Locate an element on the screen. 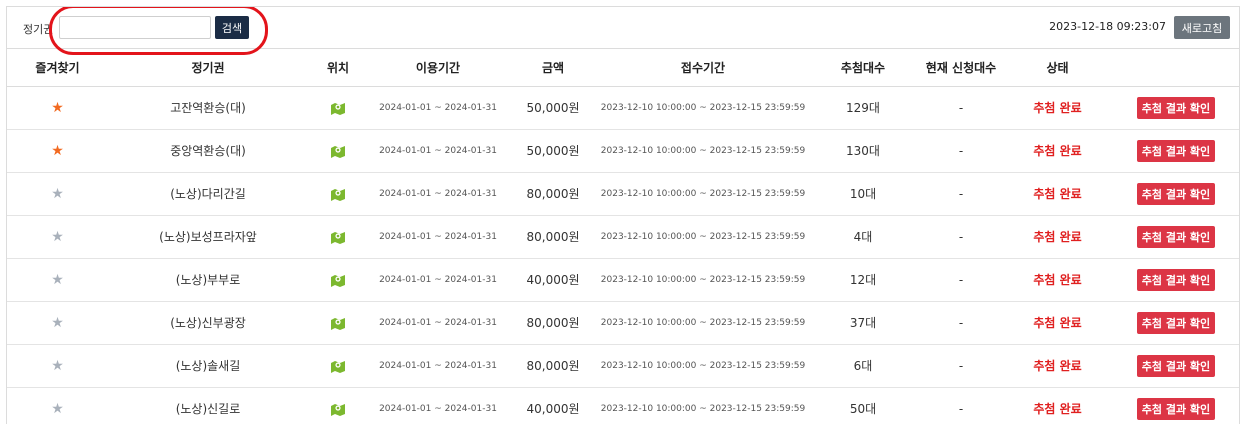 This screenshot has width=1247, height=424. col-pass-name: 정기권 is located at coordinates (208, 68).